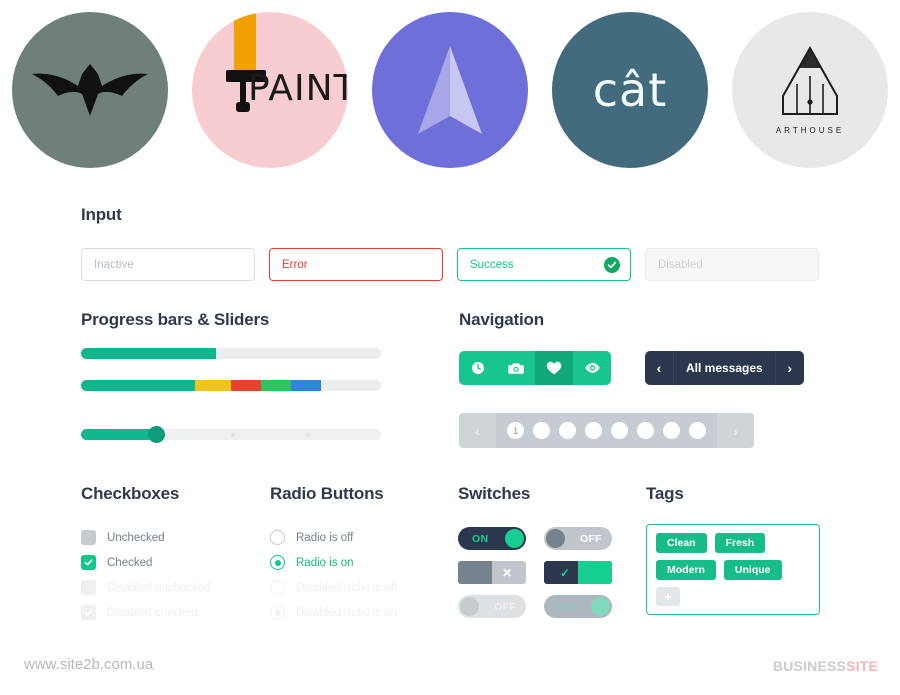  What do you see at coordinates (515, 430) in the screenshot?
I see `pagination-dot: 1` at bounding box center [515, 430].